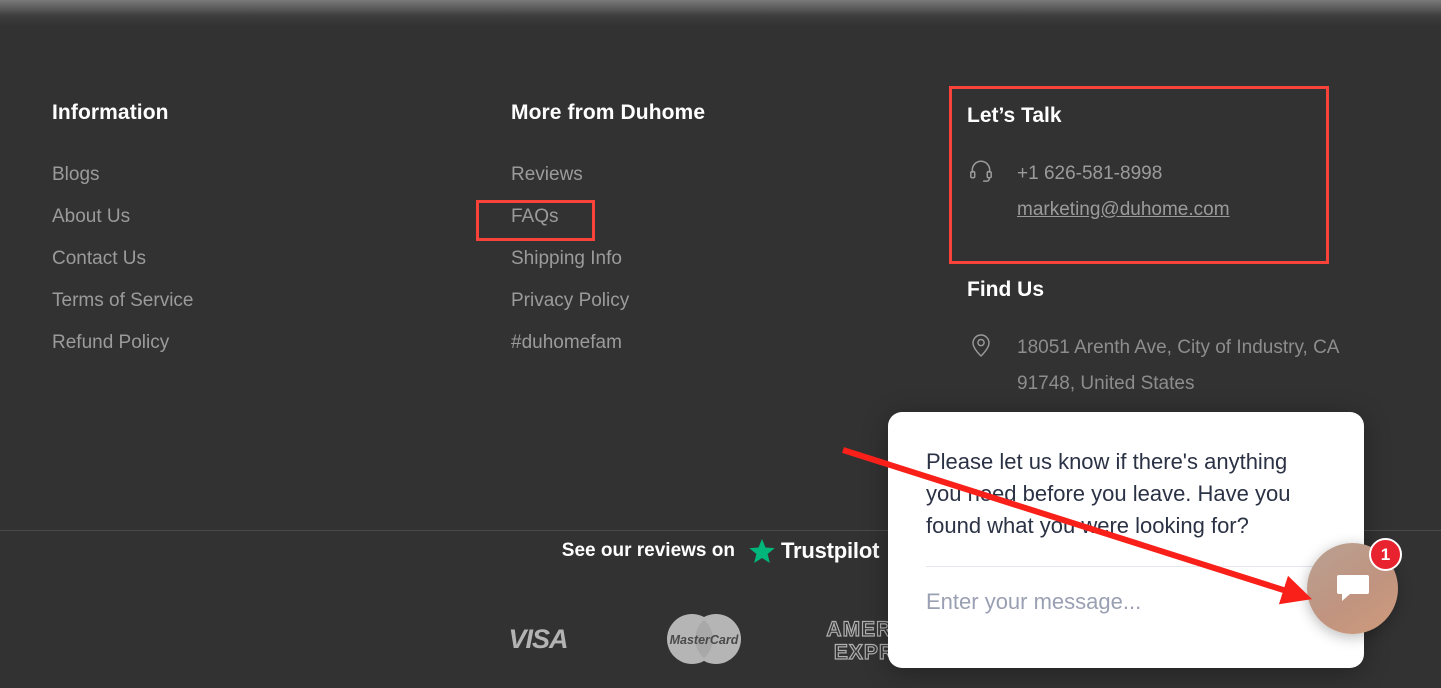 This screenshot has height=688, width=1441. Describe the element at coordinates (981, 344) in the screenshot. I see `map-pin-icon` at that location.